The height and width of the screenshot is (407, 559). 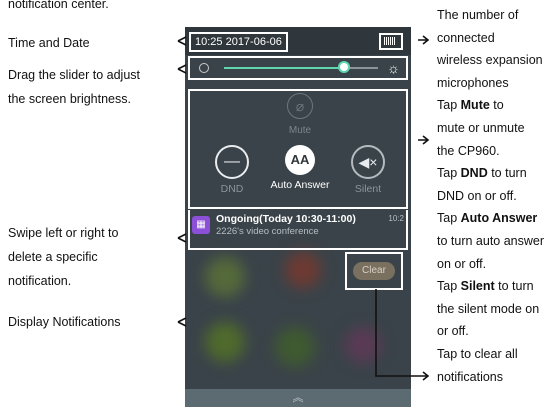 What do you see at coordinates (402, 335) in the screenshot?
I see `arrow-clear-all` at bounding box center [402, 335].